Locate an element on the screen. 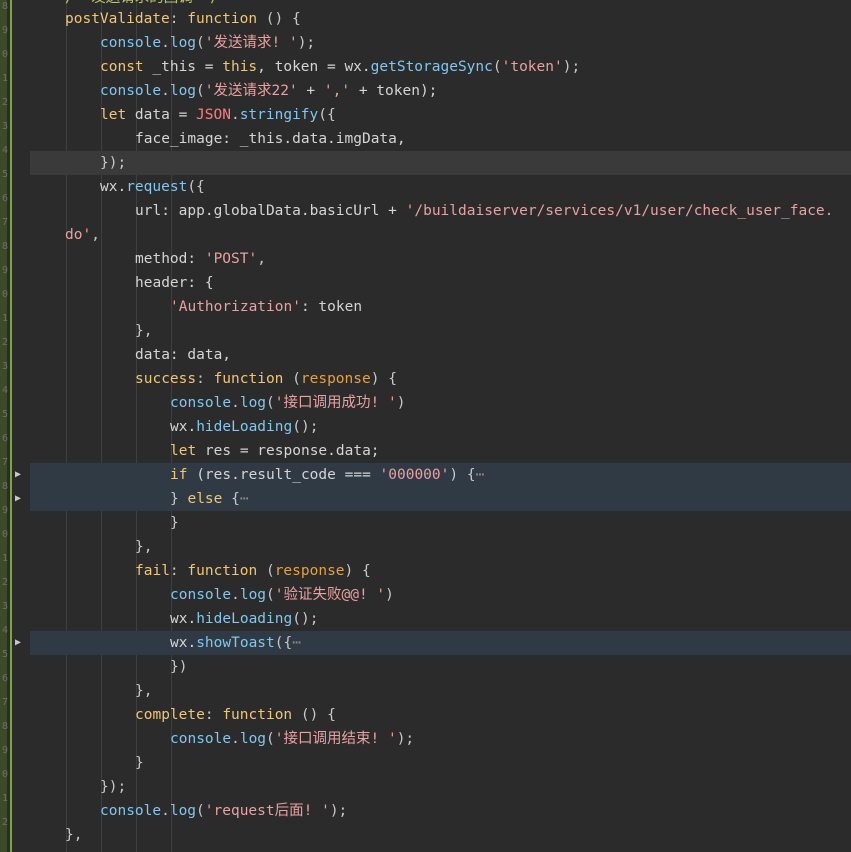 The width and height of the screenshot is (851, 852). code-token: res = response.data; is located at coordinates (288, 451).